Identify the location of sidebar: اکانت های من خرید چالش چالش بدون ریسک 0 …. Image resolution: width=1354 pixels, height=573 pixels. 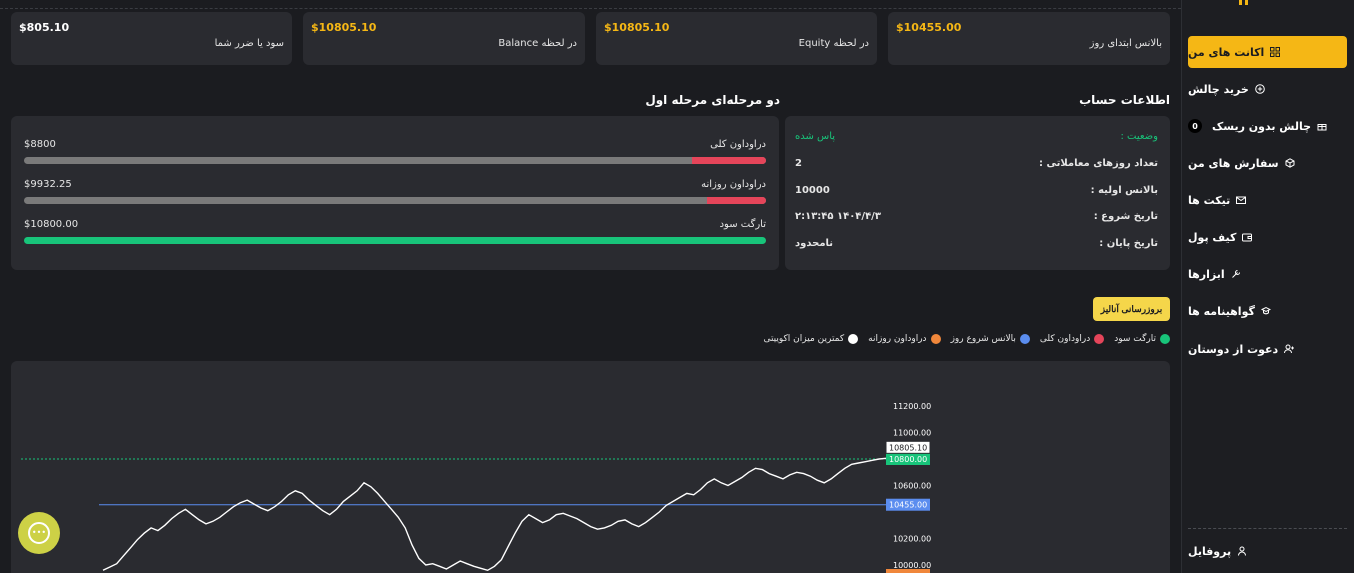
(1267, 286).